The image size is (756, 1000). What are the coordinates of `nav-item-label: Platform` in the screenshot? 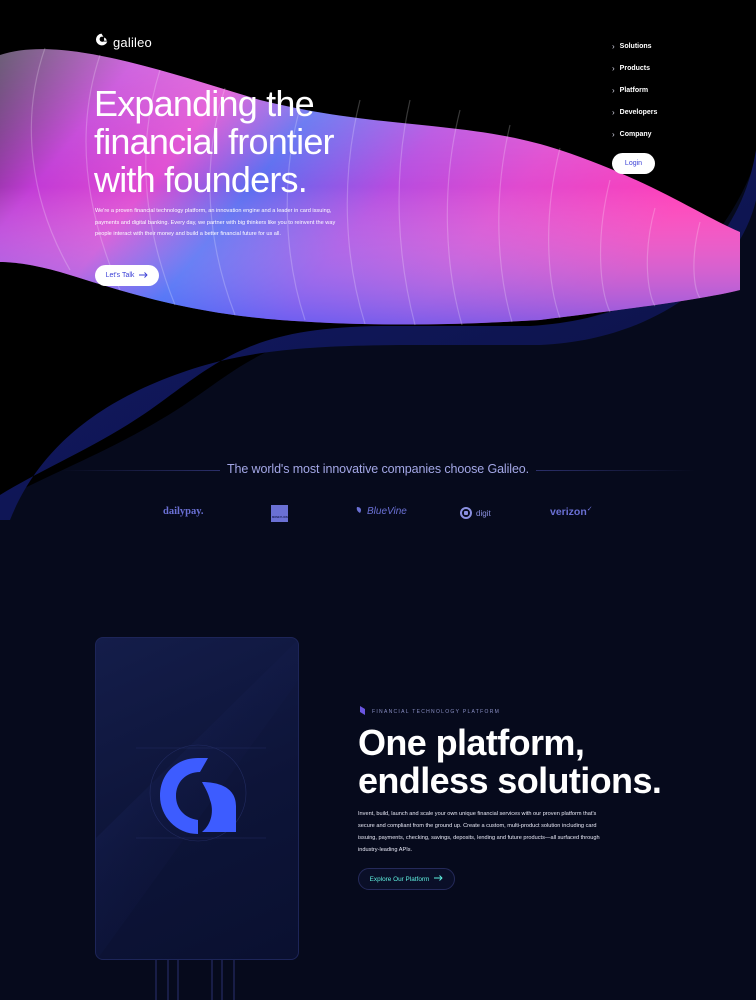 It's located at (634, 90).